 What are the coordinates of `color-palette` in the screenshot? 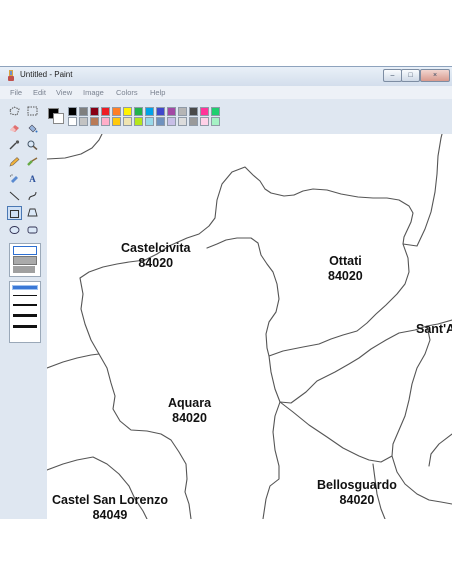 It's located at (144, 115).